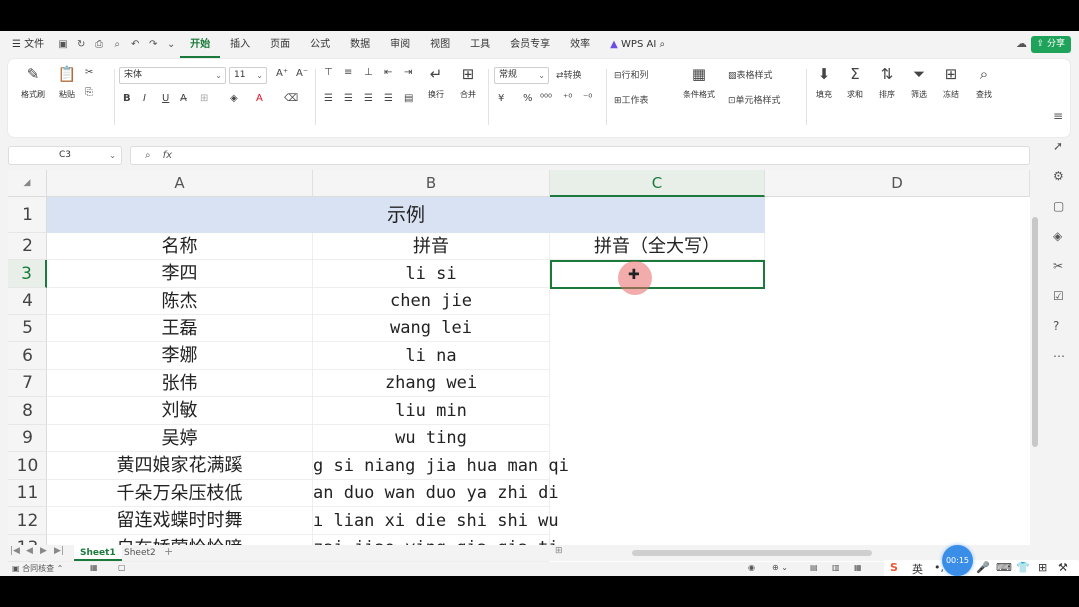 The height and width of the screenshot is (607, 1079). What do you see at coordinates (180, 356) in the screenshot?
I see `name-cell: 李娜` at bounding box center [180, 356].